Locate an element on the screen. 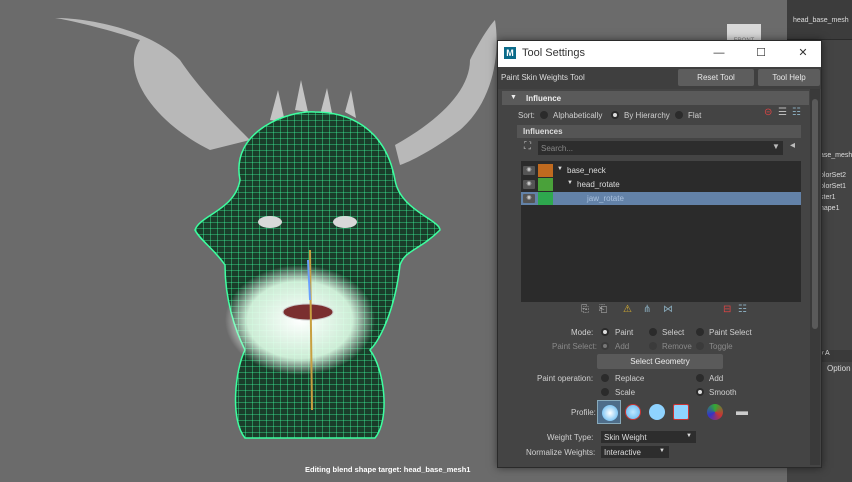 The image size is (852, 482). vertical-scrollbar is located at coordinates (815, 277).